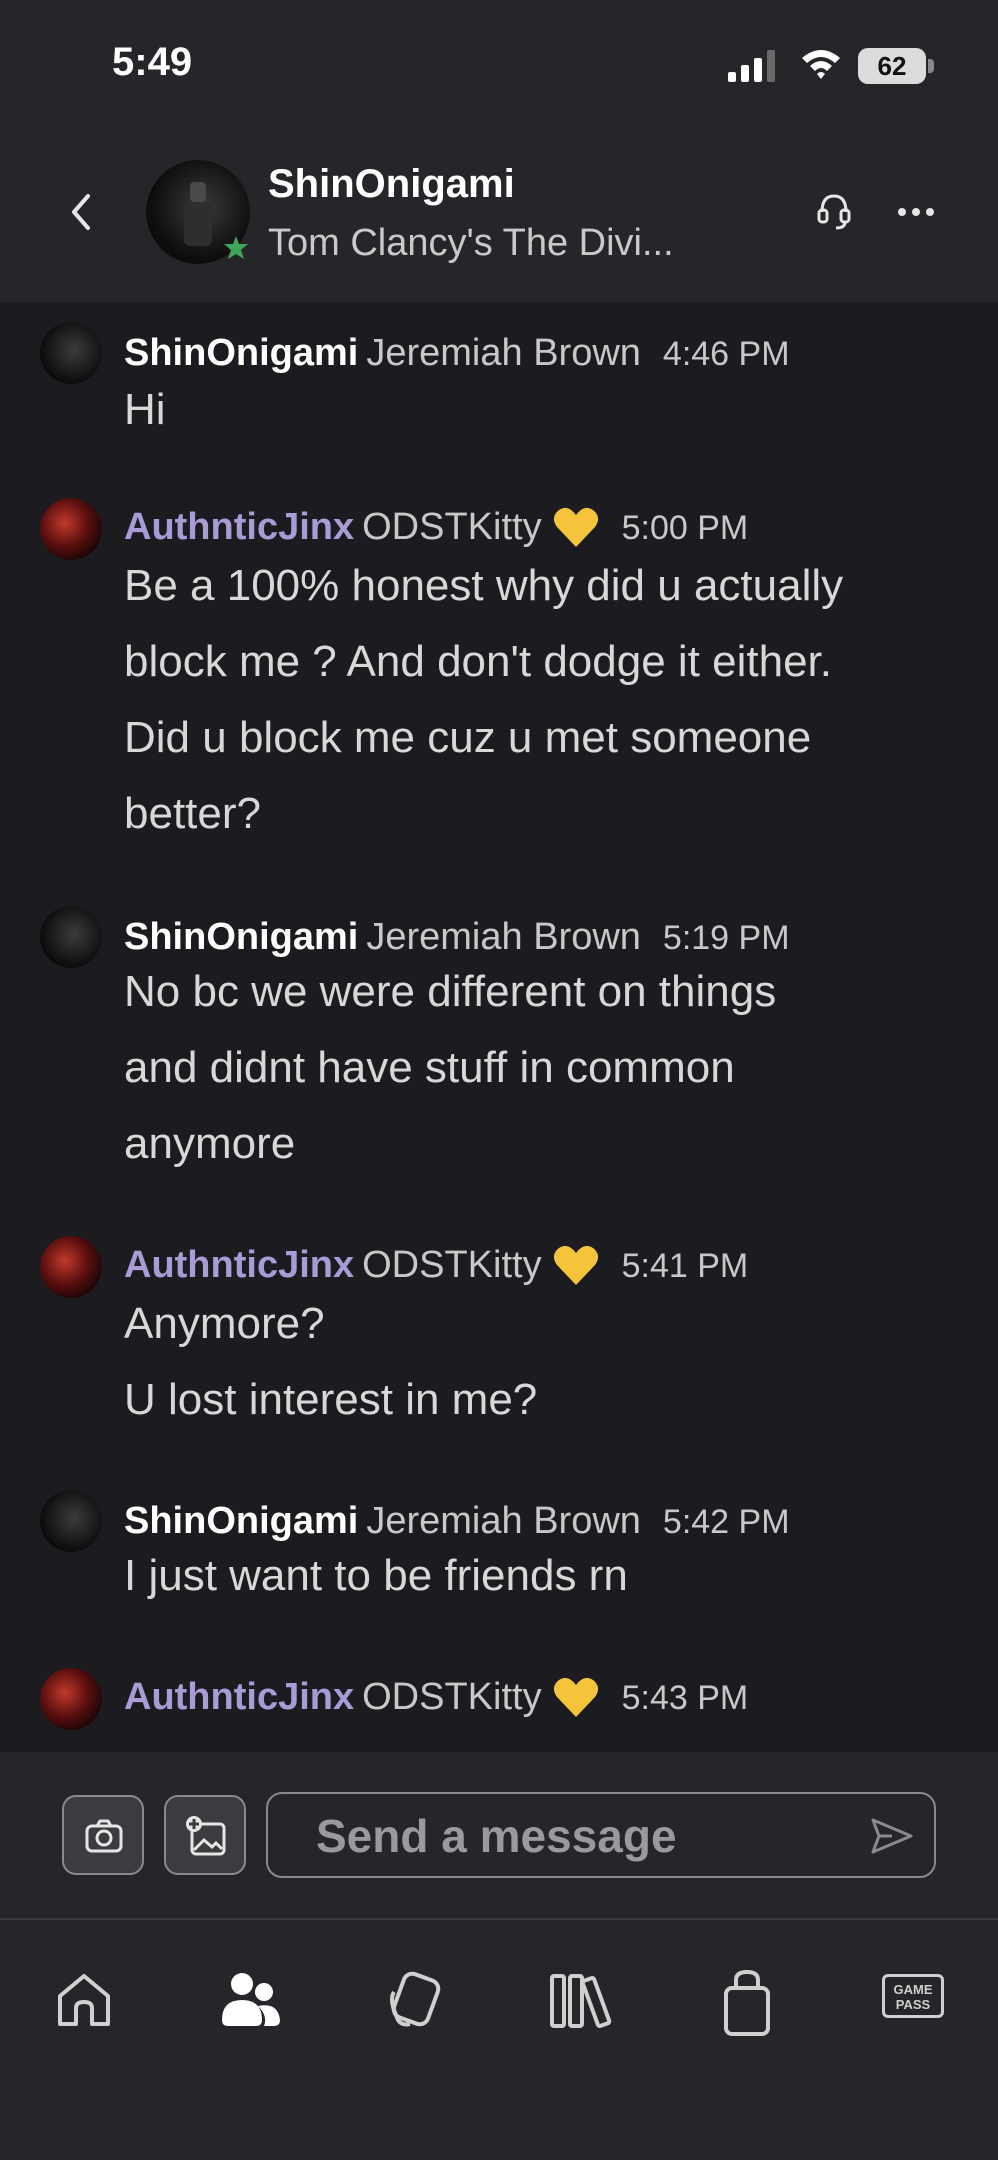 The image size is (998, 2160). I want to click on headset-icon, so click(834, 212).